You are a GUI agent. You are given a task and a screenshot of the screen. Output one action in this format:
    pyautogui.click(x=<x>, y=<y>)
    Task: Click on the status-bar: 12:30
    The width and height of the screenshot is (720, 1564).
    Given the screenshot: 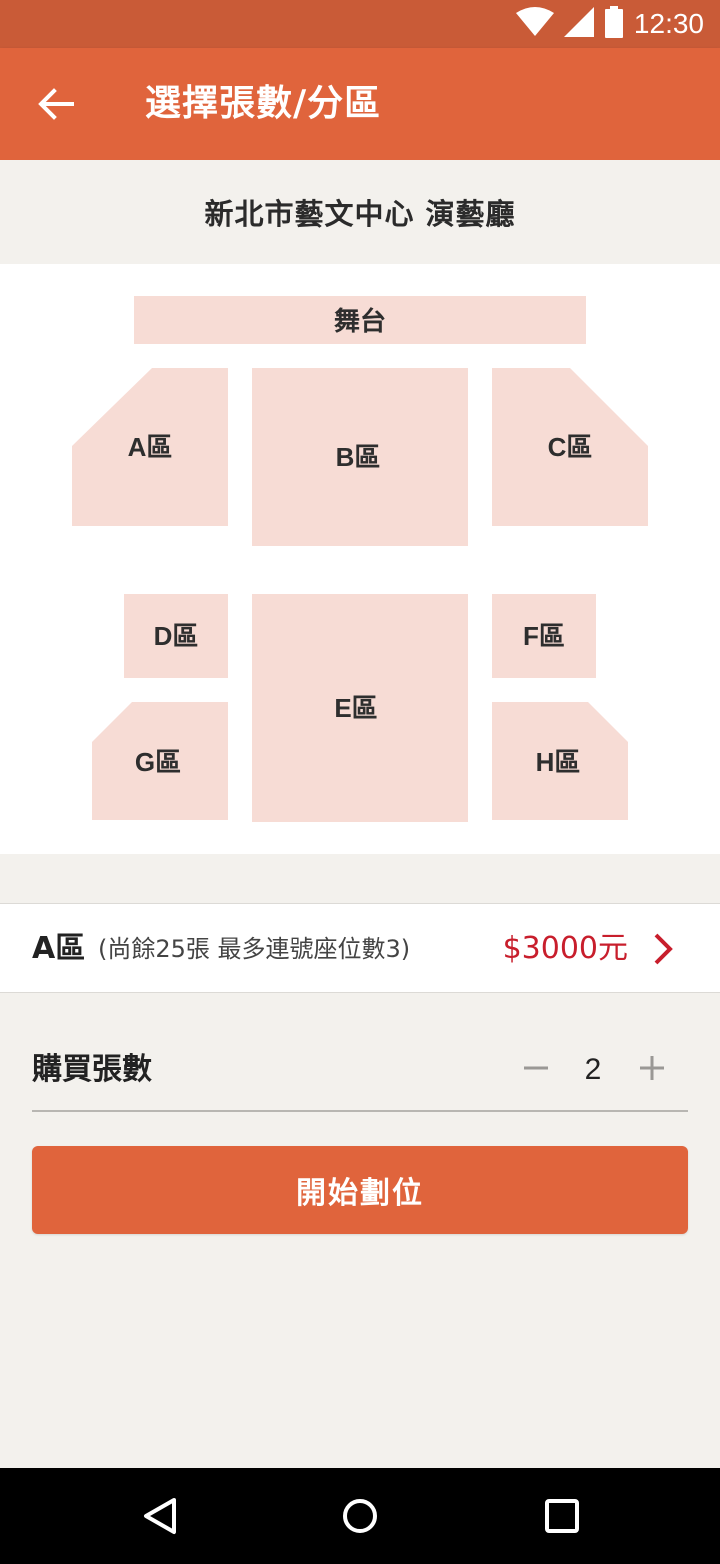 What is the action you would take?
    pyautogui.click(x=360, y=24)
    